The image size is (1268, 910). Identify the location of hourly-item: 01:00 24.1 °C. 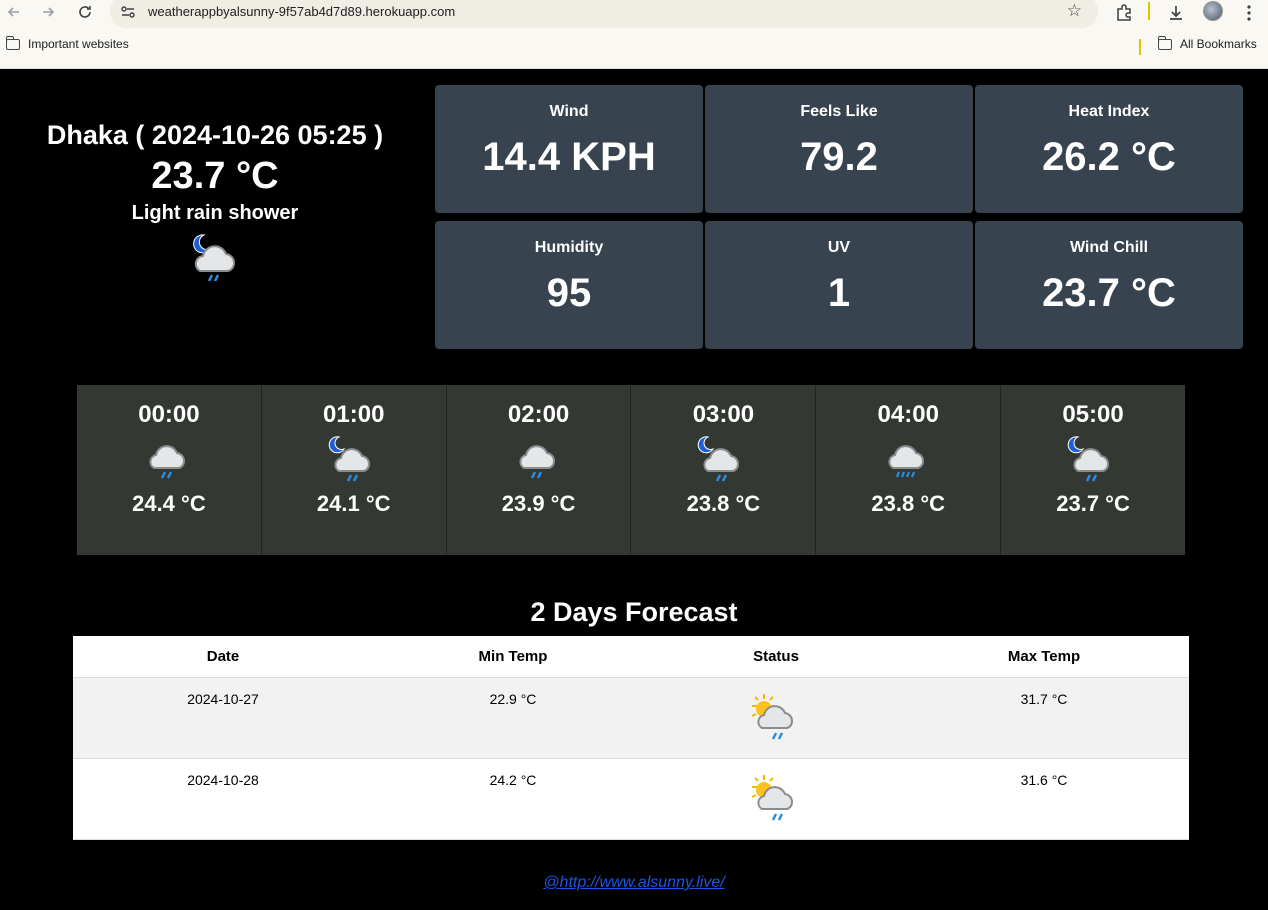
(354, 470).